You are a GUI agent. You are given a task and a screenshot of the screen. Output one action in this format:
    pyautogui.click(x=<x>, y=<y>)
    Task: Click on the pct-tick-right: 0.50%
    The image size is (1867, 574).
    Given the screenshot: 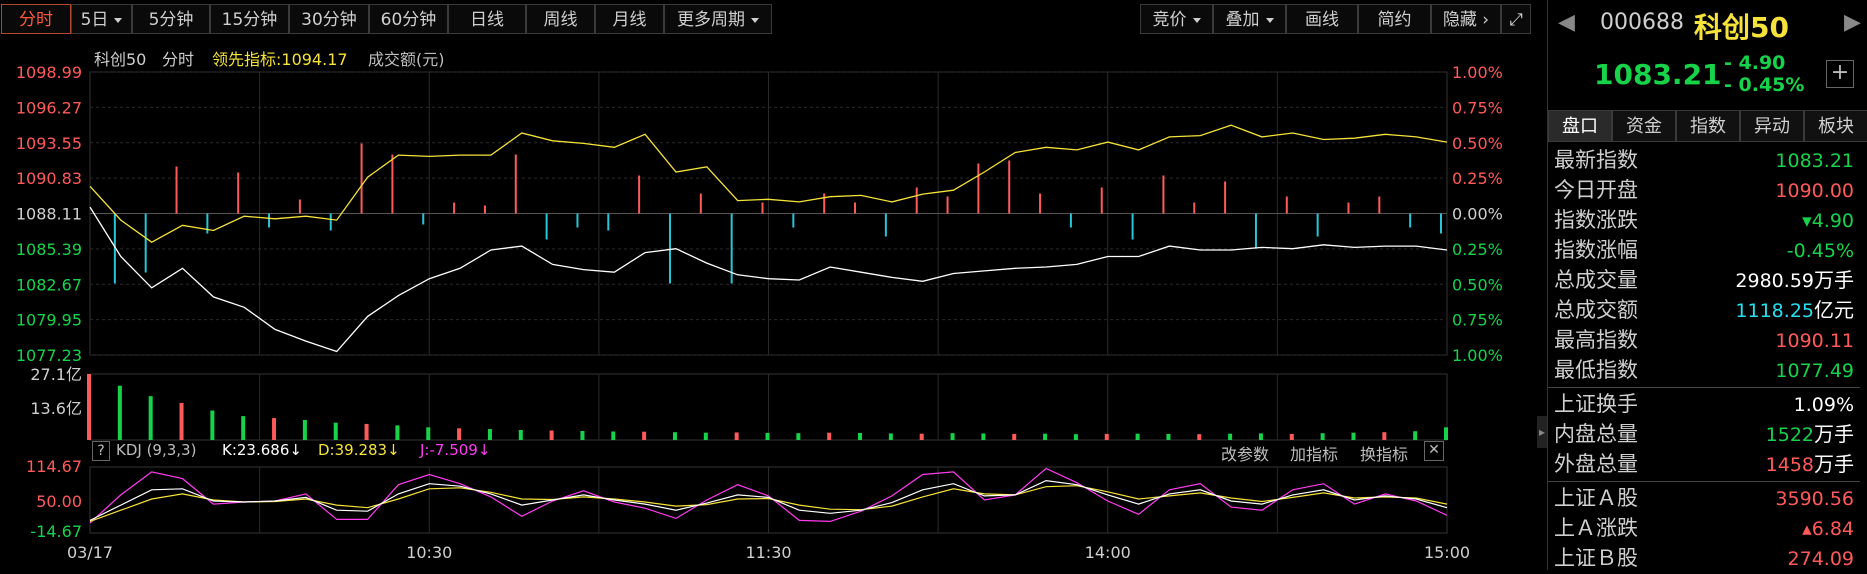 What is the action you would take?
    pyautogui.click(x=1477, y=143)
    